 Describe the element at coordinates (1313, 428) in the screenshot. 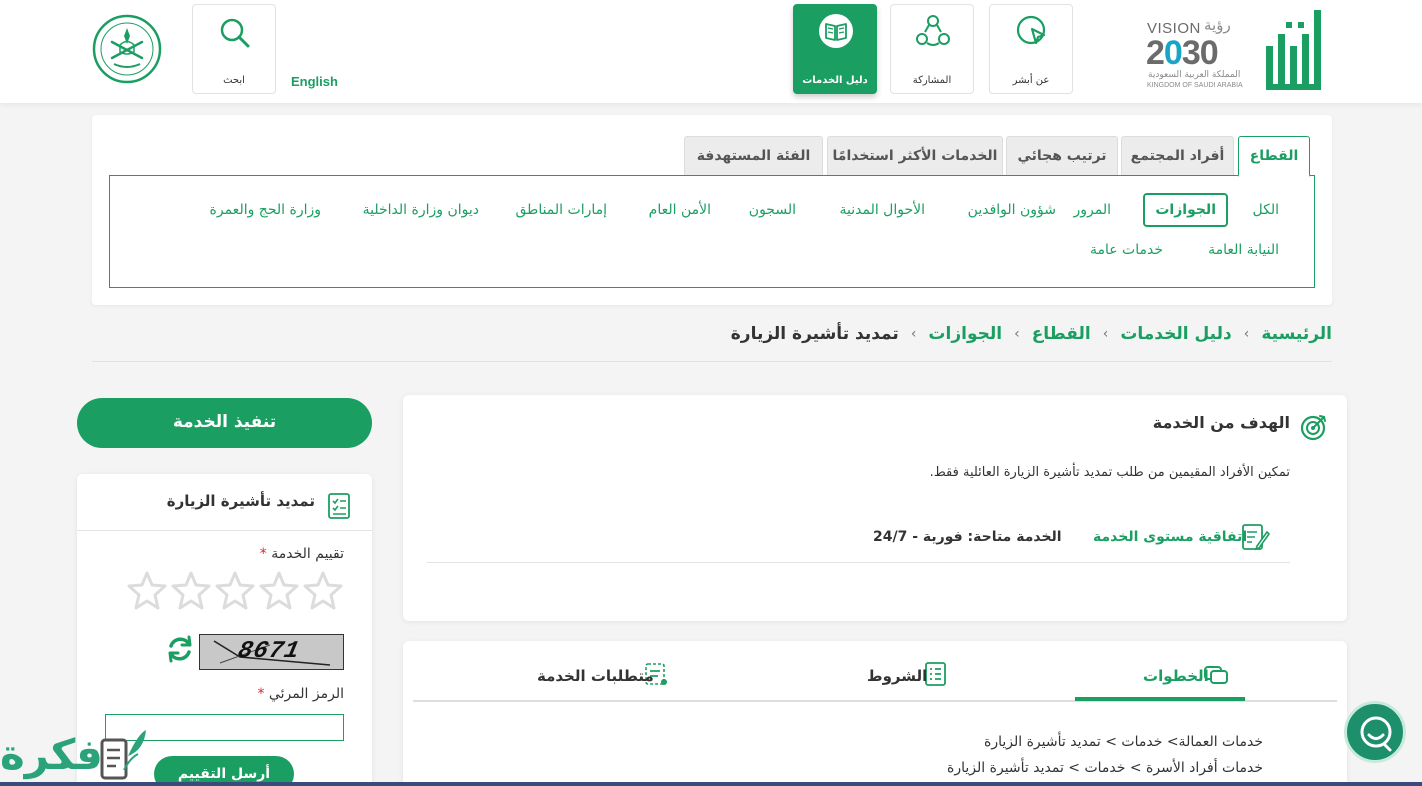

I see `target-icon` at that location.